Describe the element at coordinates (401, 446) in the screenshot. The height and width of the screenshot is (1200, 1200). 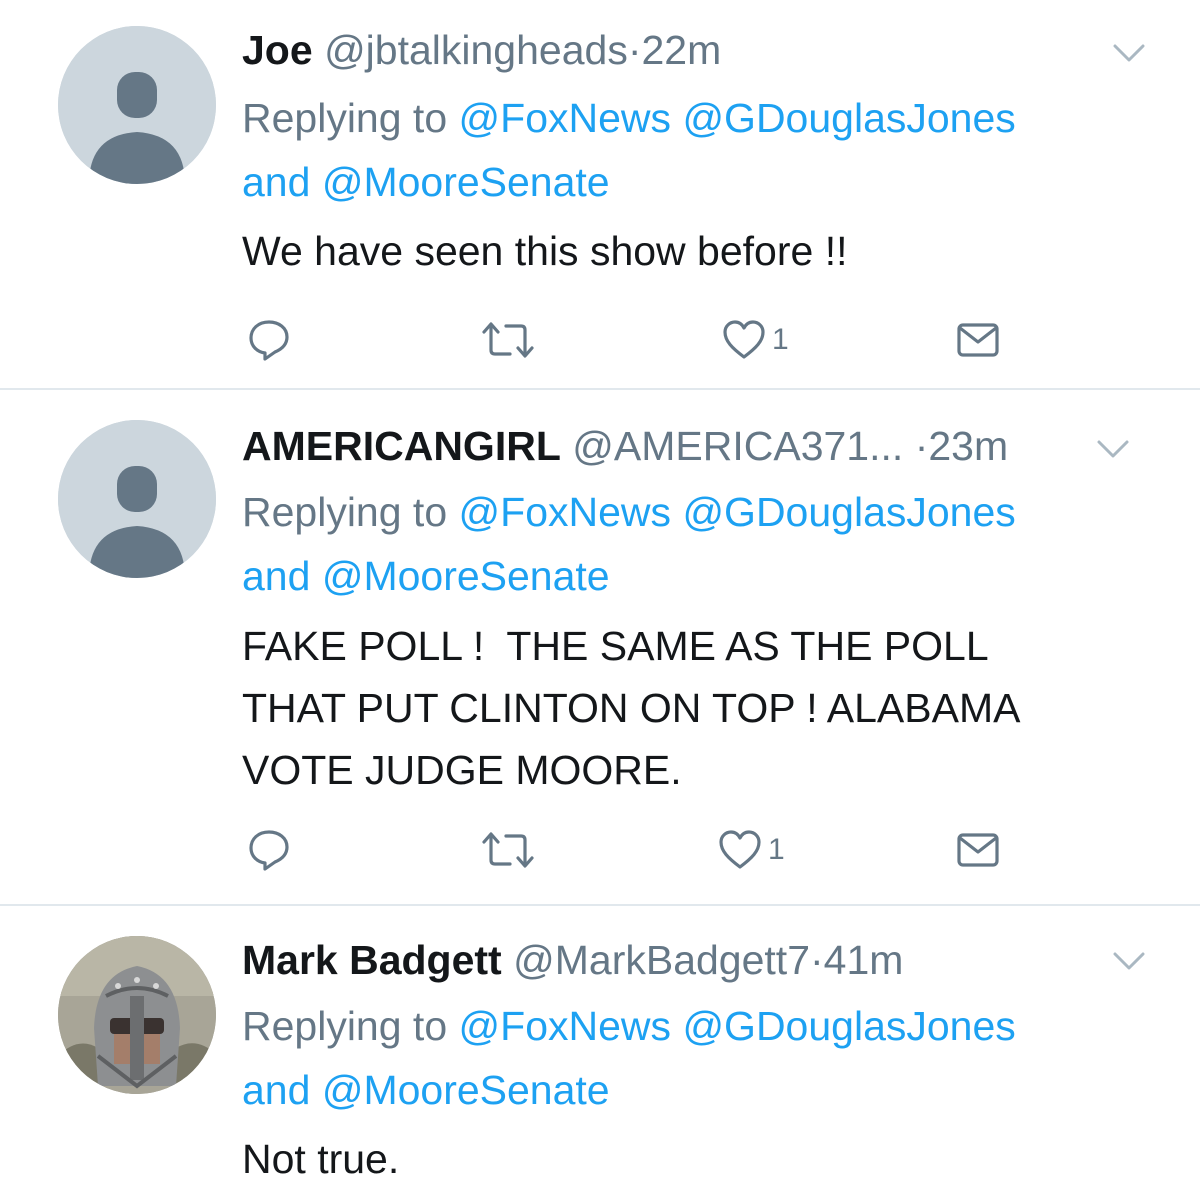
I see `display-name: AMERICANGIRL` at that location.